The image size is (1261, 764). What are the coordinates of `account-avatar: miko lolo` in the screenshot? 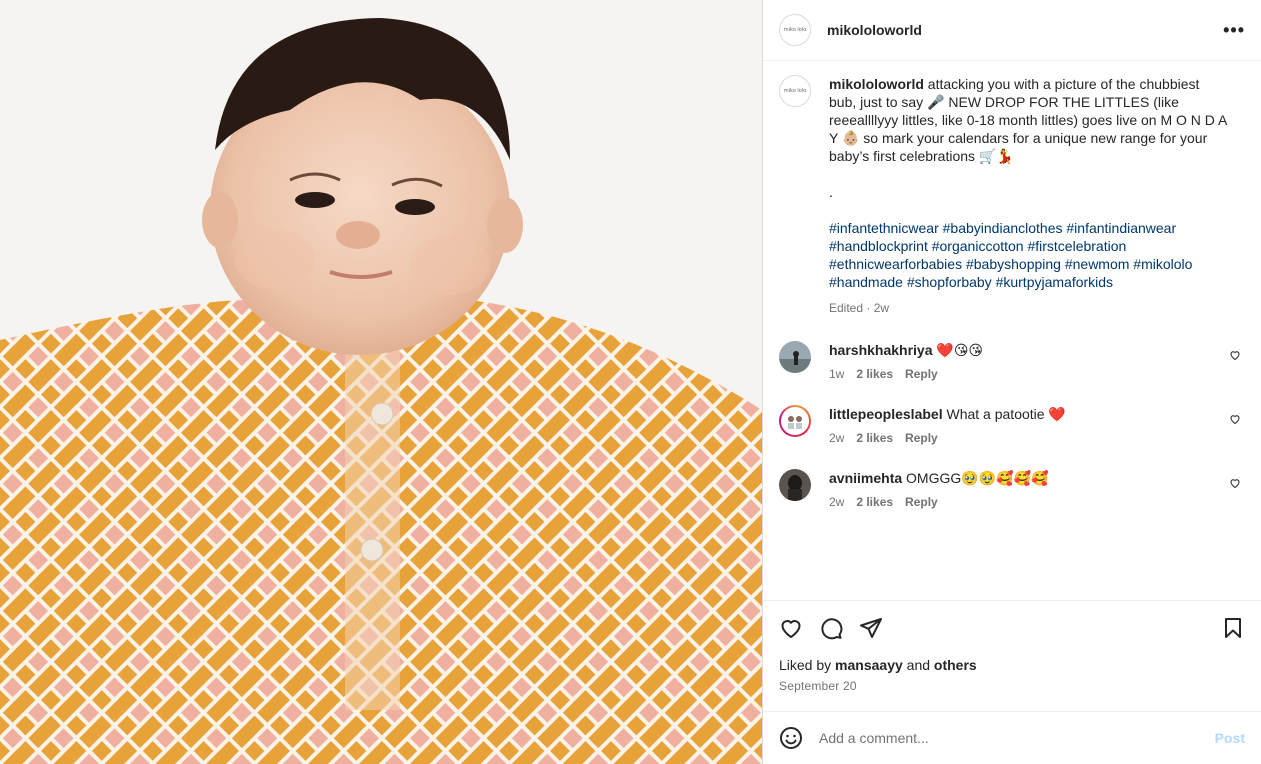 It's located at (795, 30).